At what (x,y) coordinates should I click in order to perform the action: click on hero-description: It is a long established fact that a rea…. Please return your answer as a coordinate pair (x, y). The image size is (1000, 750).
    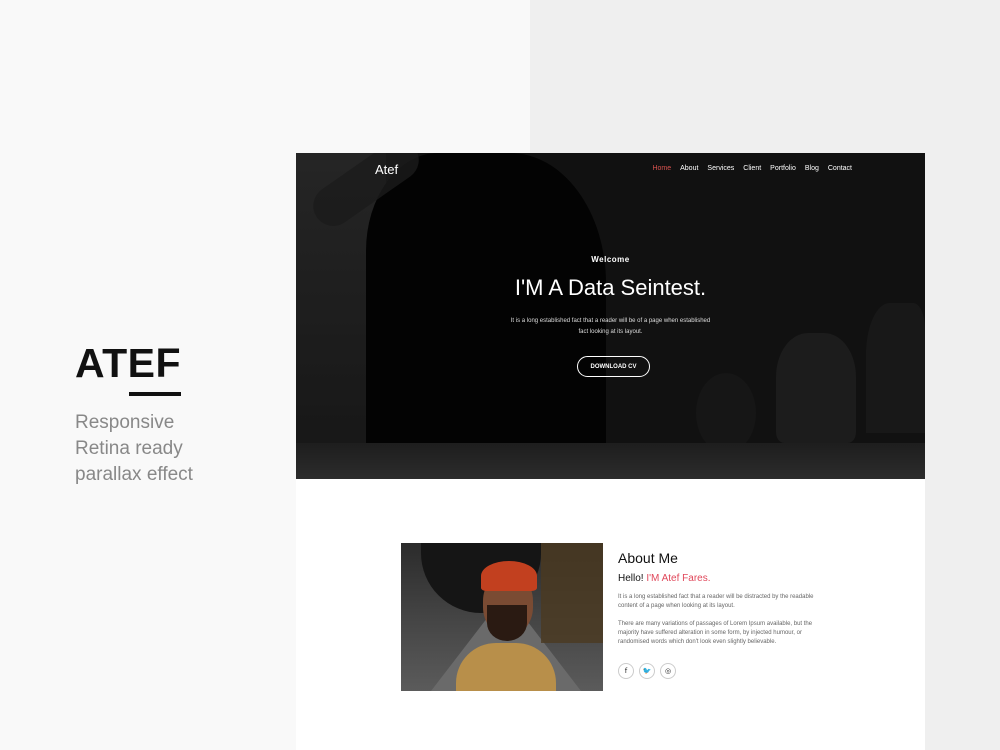
    Looking at the image, I should click on (610, 326).